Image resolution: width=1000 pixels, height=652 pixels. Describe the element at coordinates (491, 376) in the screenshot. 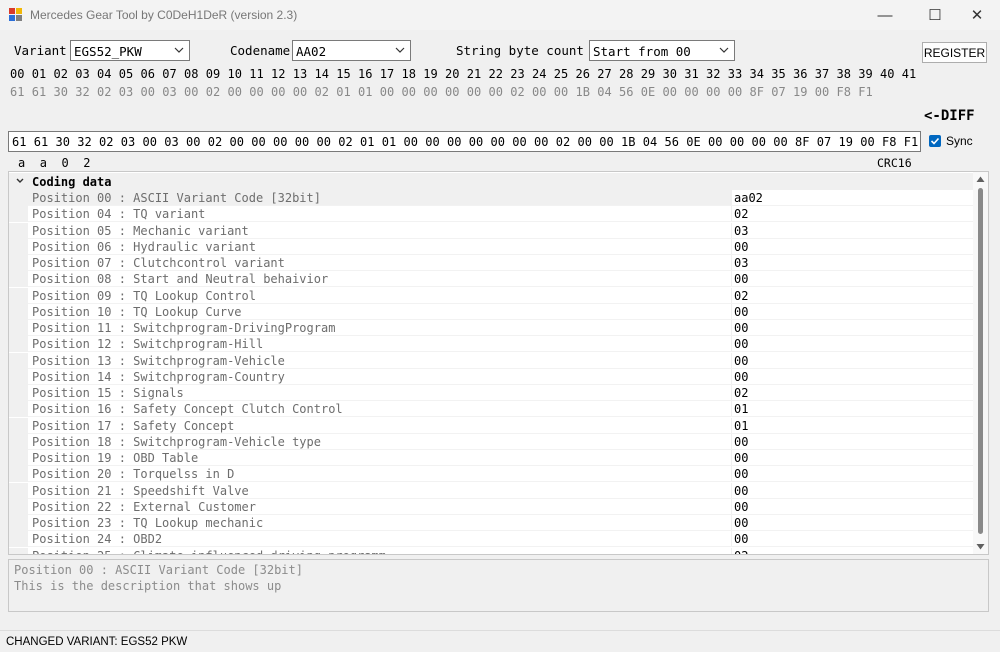

I see `coding-row: Position 14 : Switchprogram-Country 00` at that location.